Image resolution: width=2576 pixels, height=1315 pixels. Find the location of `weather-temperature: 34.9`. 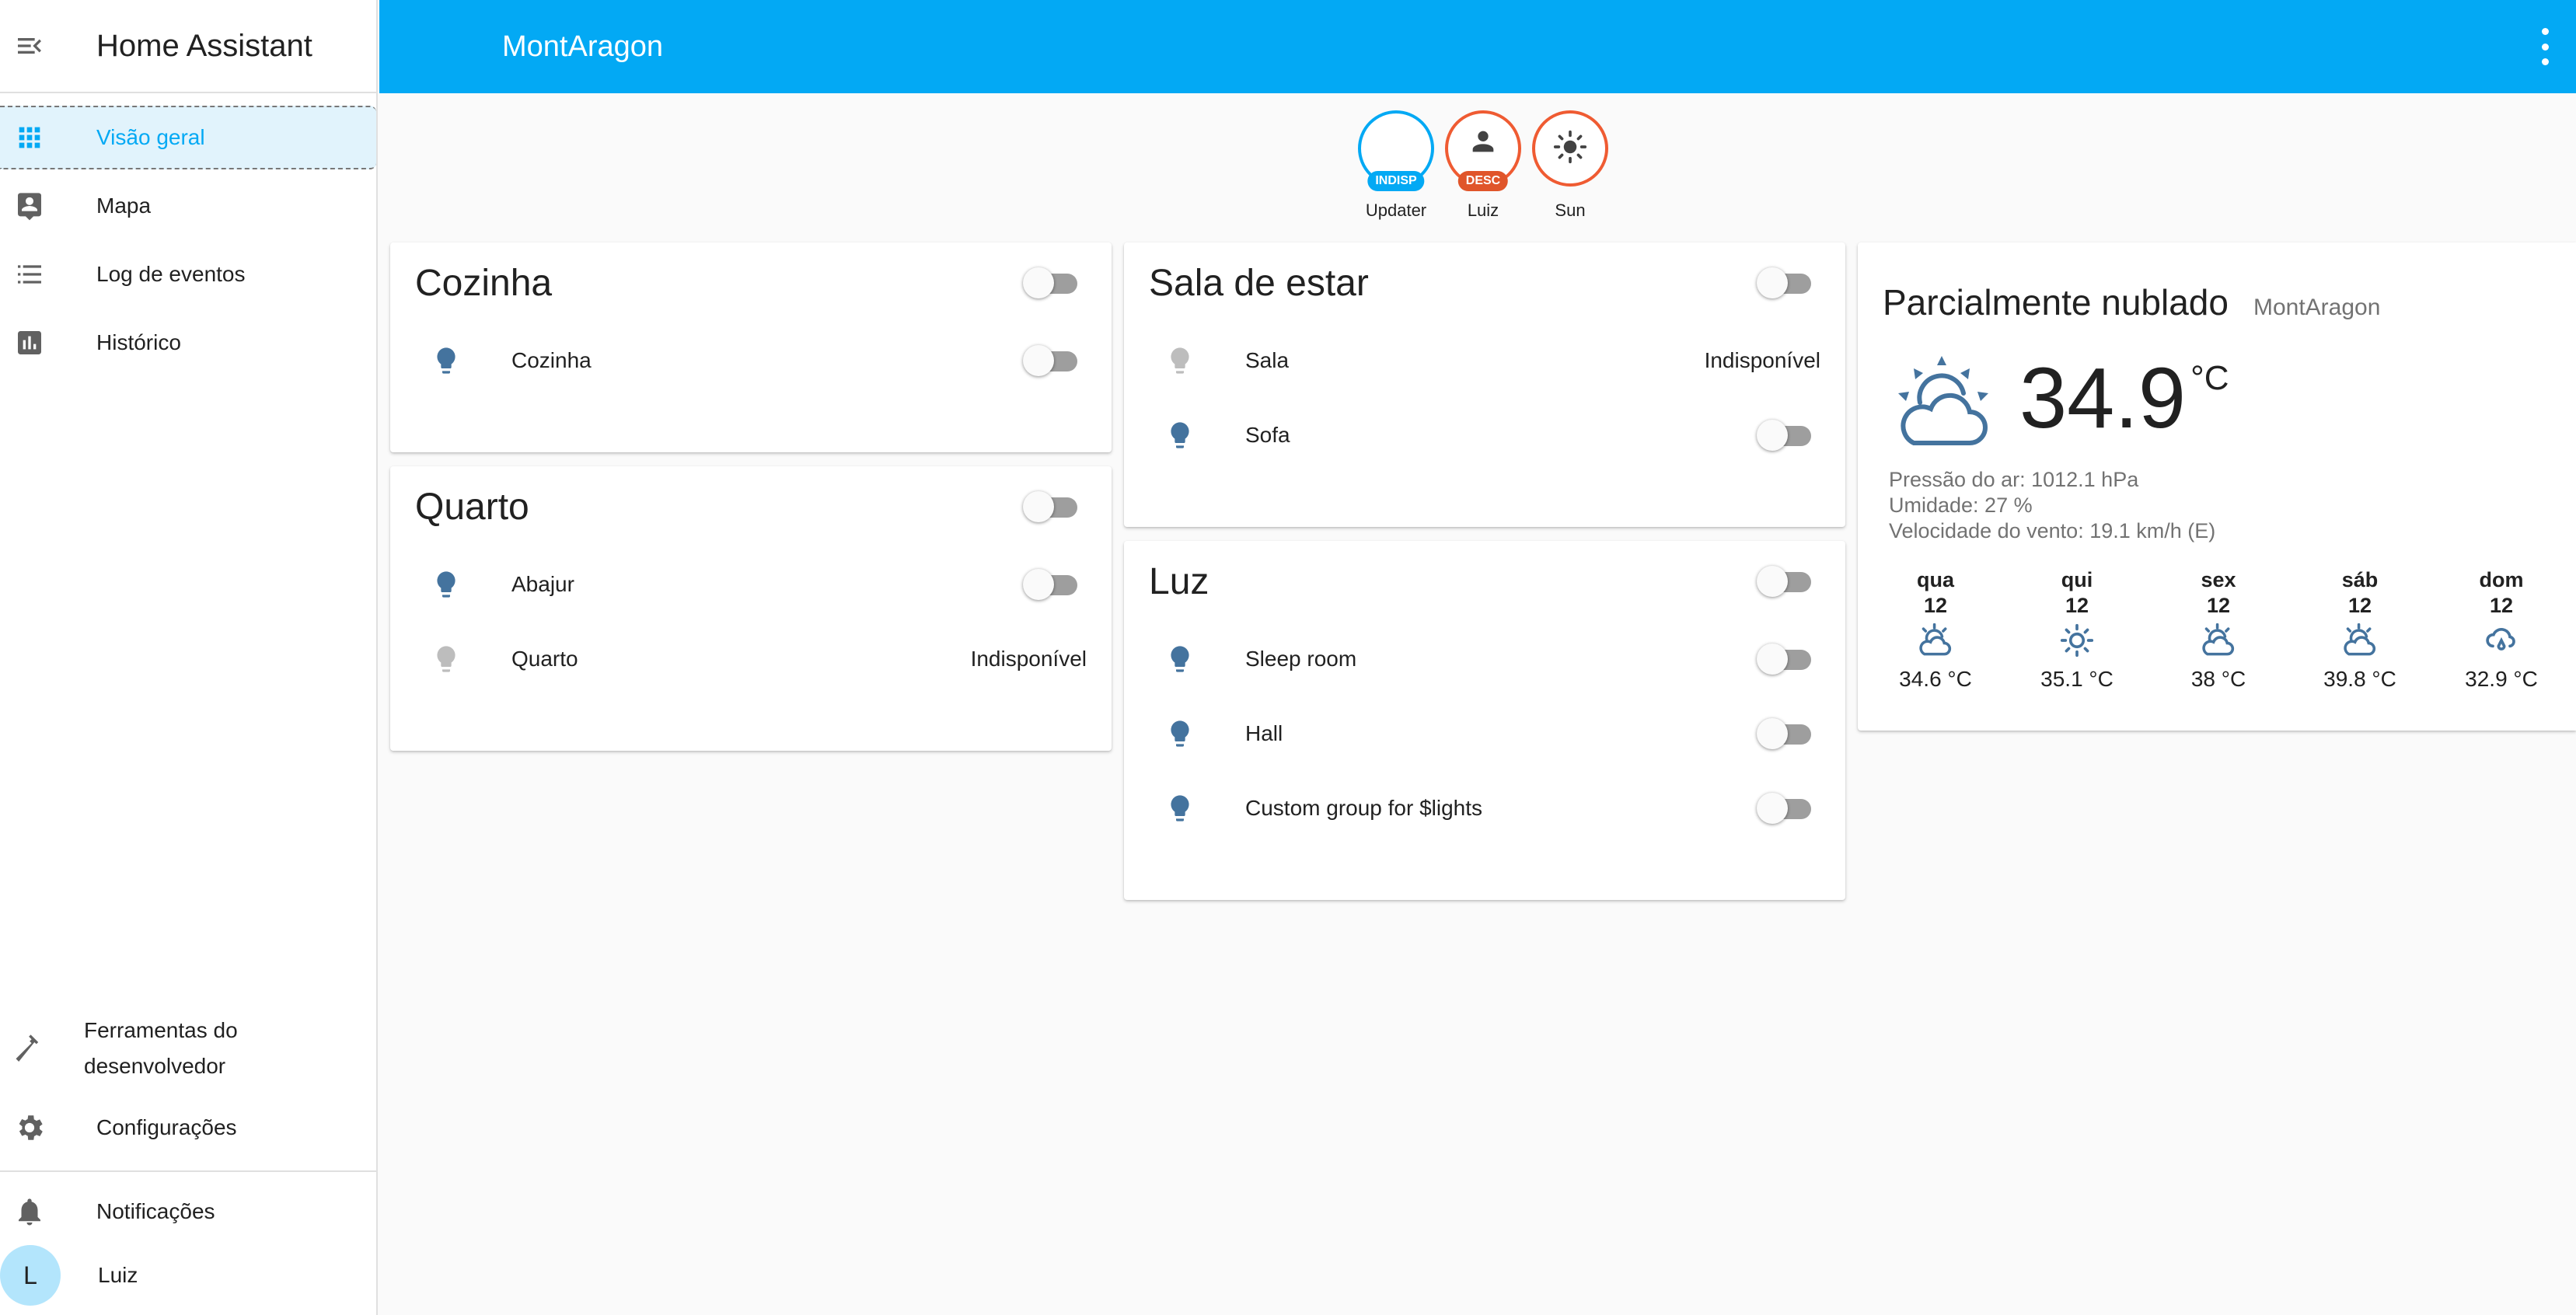

weather-temperature: 34.9 is located at coordinates (2103, 398).